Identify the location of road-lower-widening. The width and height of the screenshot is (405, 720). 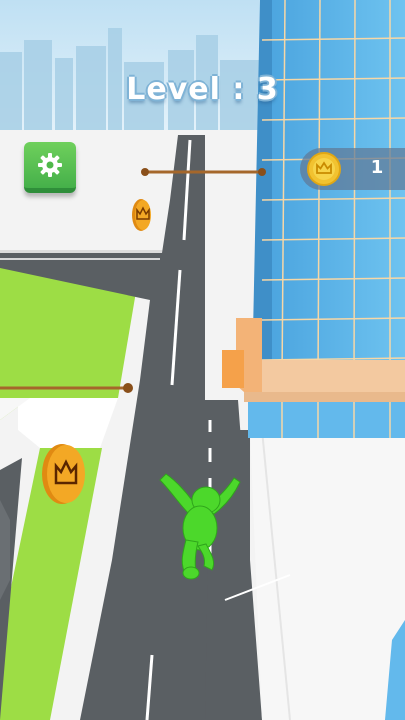
(227, 575).